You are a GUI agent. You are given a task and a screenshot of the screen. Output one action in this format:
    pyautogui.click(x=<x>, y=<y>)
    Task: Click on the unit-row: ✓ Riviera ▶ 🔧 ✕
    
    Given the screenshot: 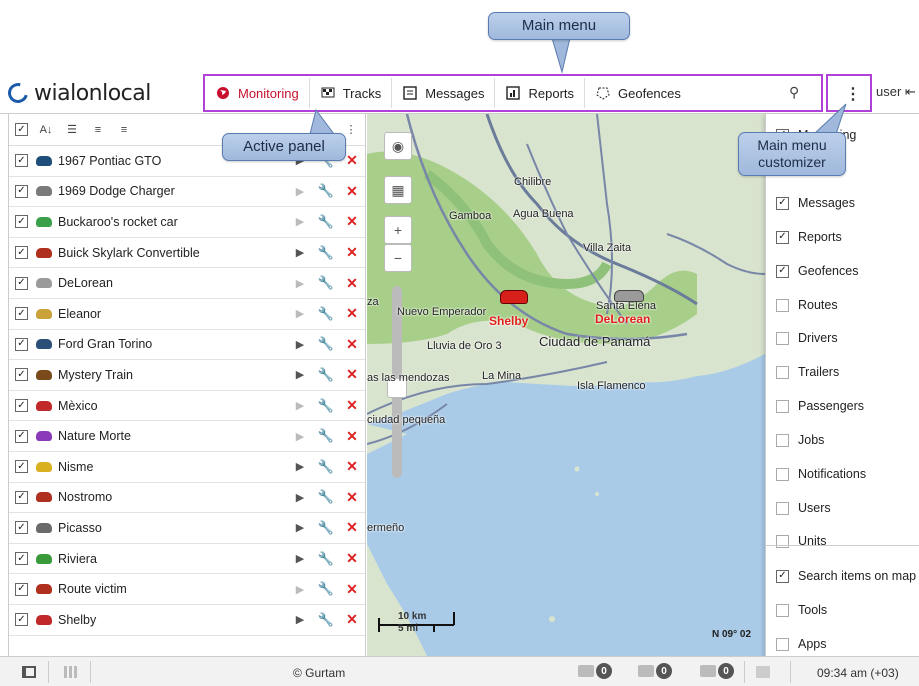 What is the action you would take?
    pyautogui.click(x=187, y=559)
    